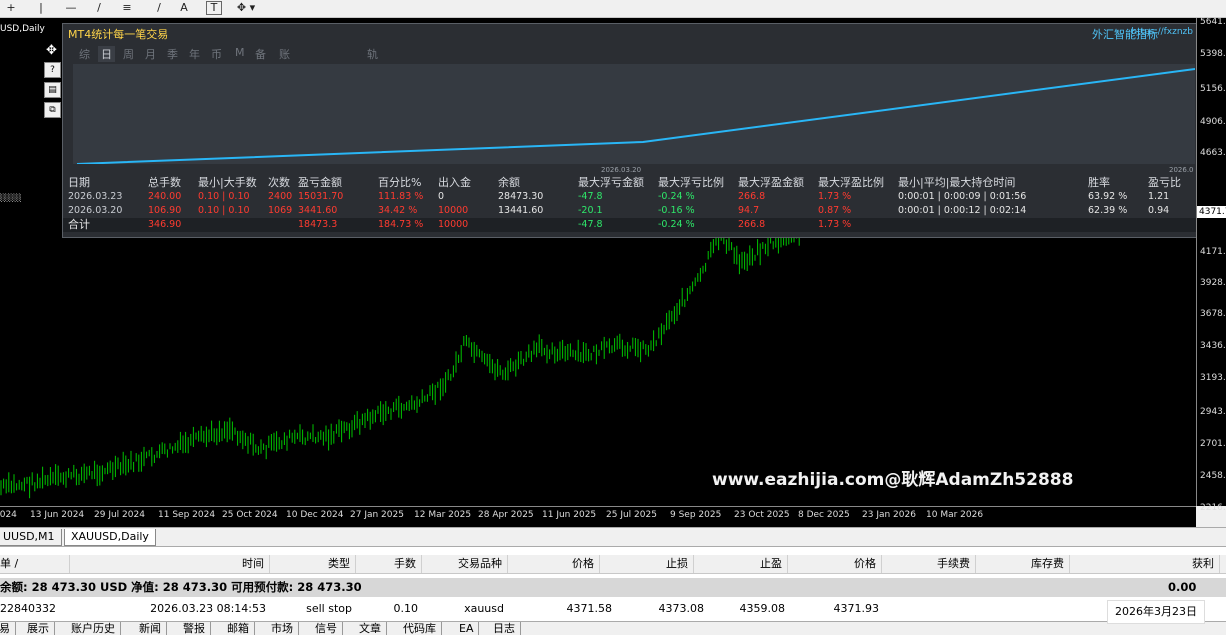 The image size is (1226, 635). What do you see at coordinates (194, 628) in the screenshot?
I see `tab-alerts: 警报` at bounding box center [194, 628].